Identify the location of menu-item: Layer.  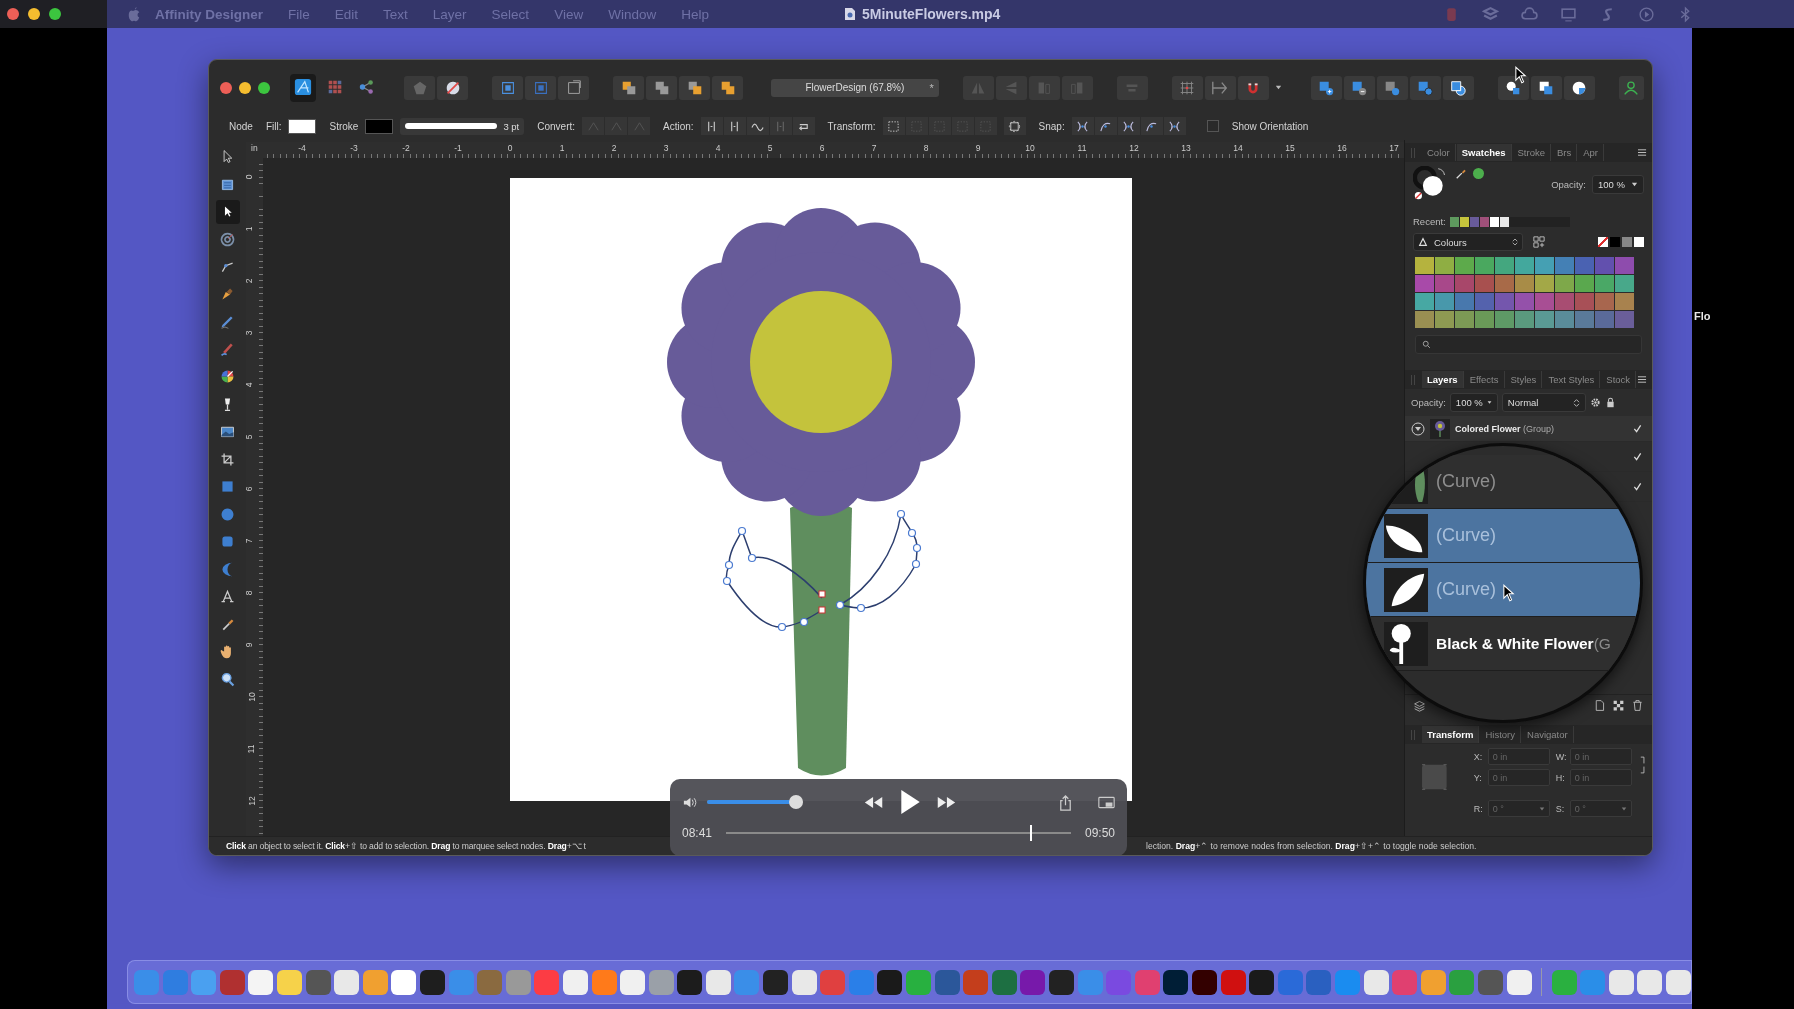
(449, 14).